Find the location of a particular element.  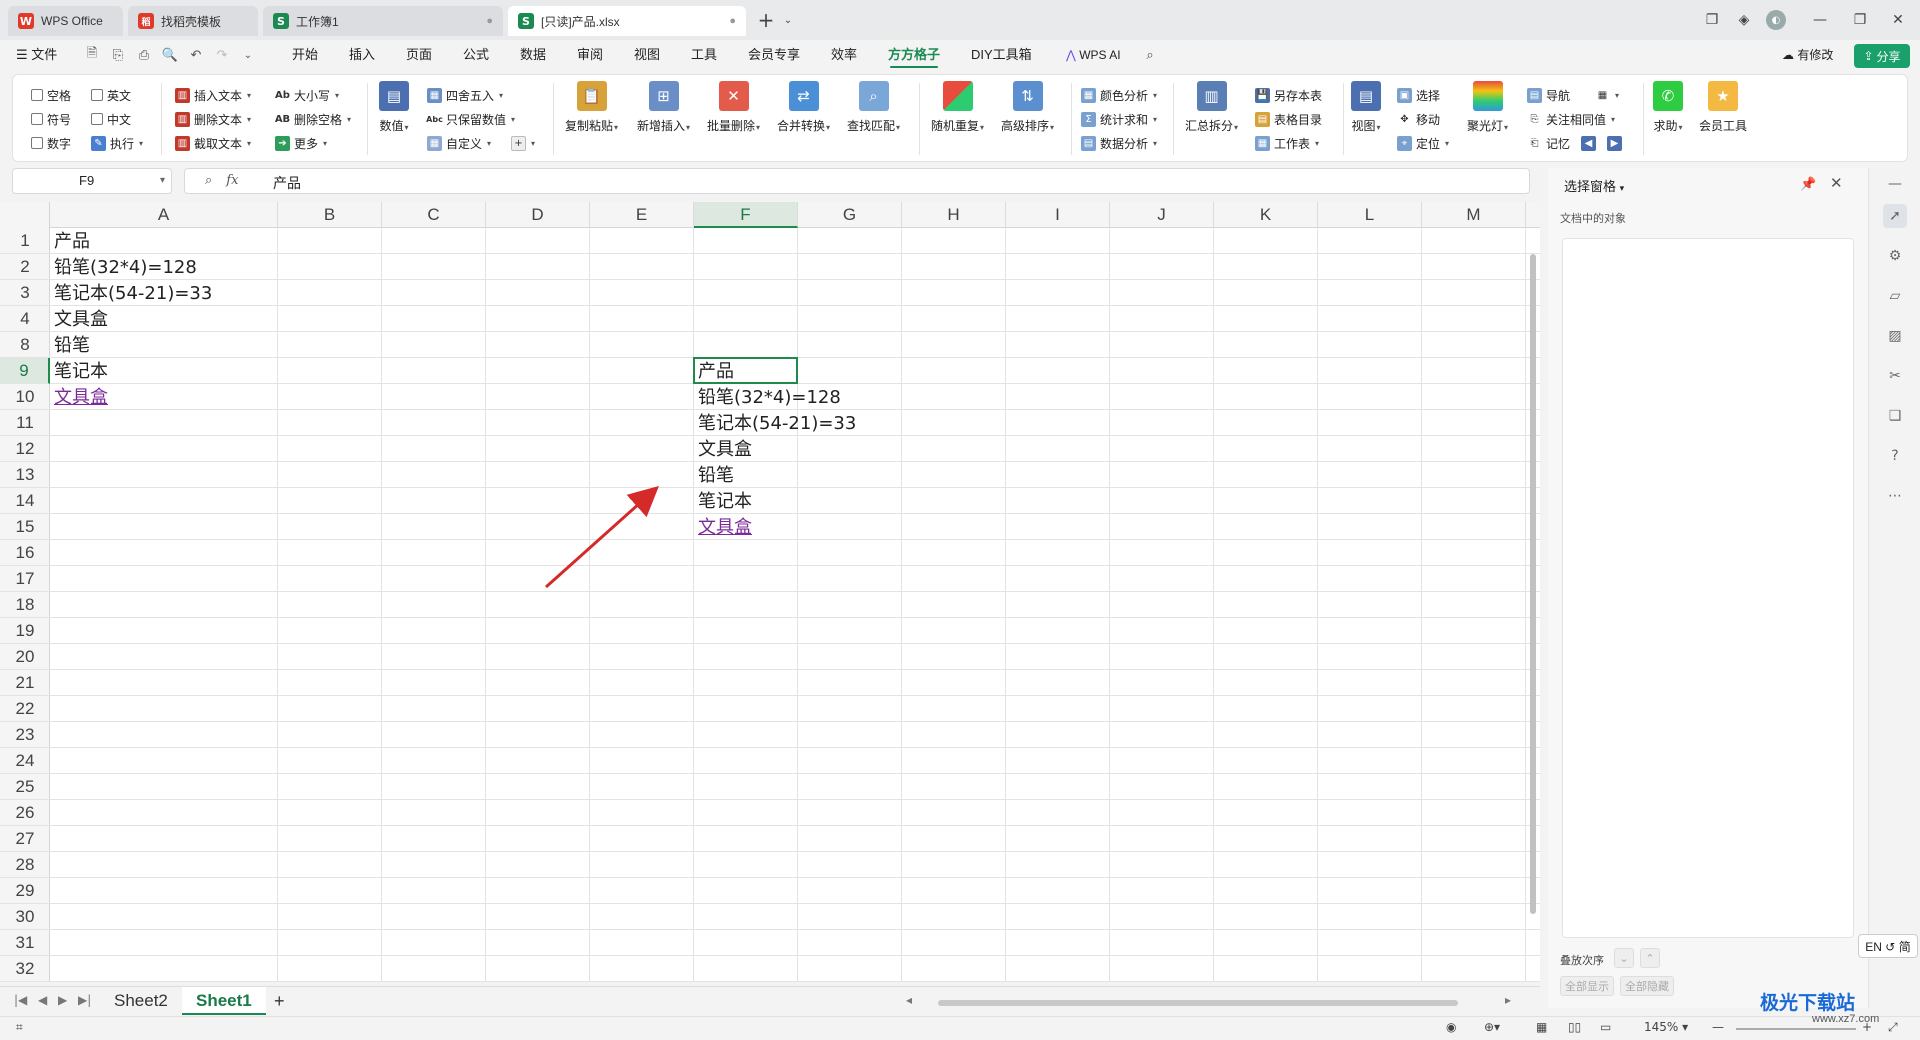

file-menu: ☰ 文件 is located at coordinates (36, 55).